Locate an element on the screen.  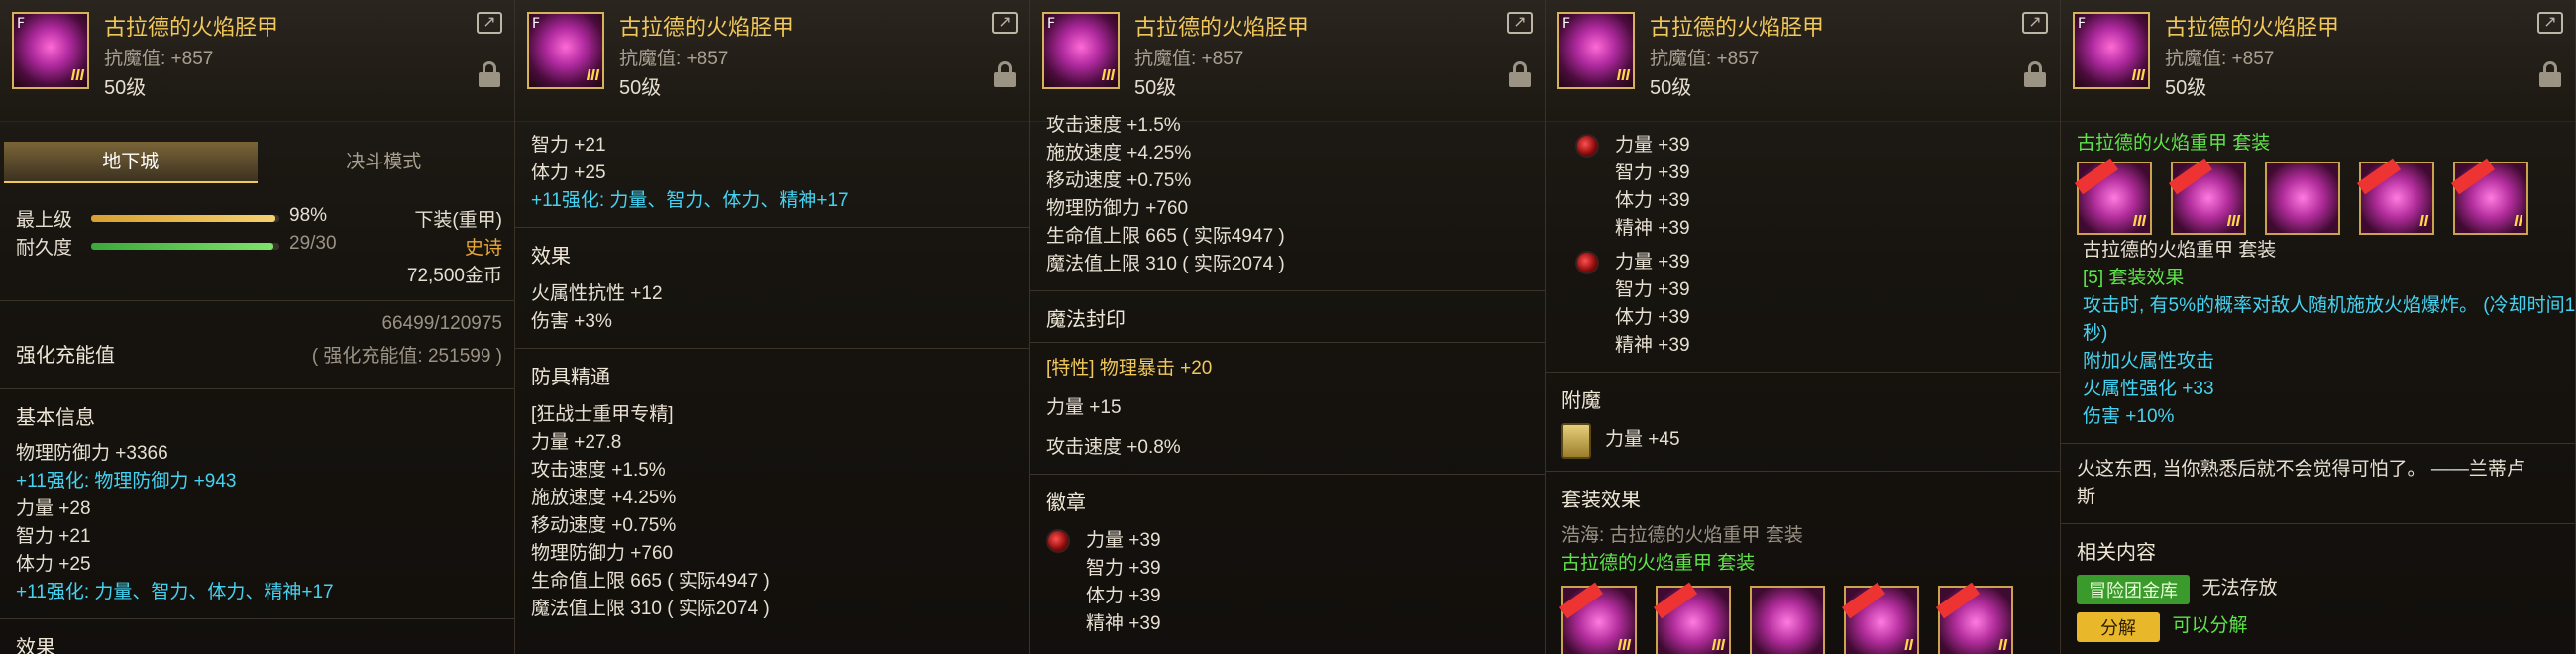
mode-tabs: 地下城 决斗模式 is located at coordinates (257, 162).